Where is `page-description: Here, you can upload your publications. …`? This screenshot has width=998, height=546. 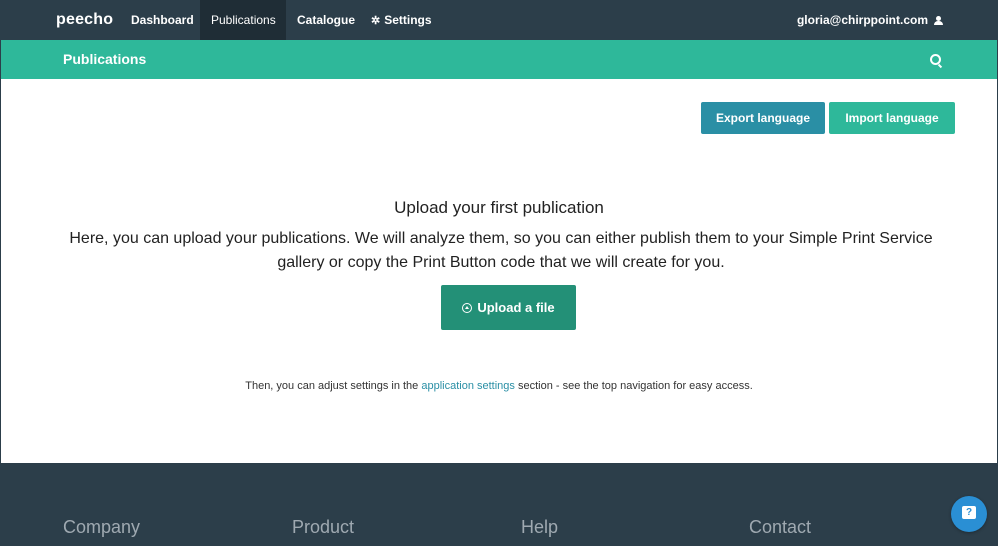 page-description: Here, you can upload your publications. … is located at coordinates (501, 250).